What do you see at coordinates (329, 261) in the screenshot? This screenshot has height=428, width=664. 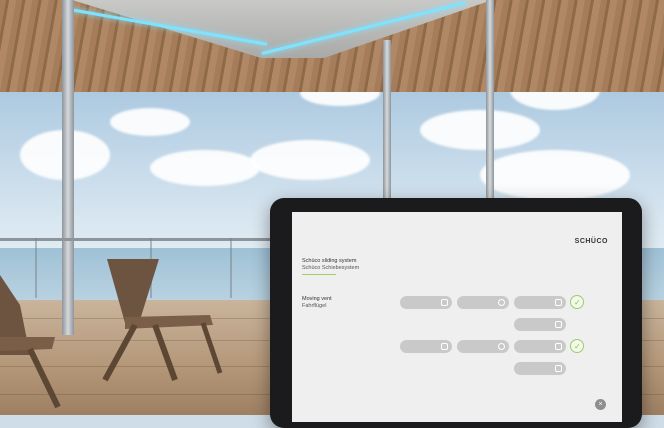 I see `system-title: Schüco sliding system` at bounding box center [329, 261].